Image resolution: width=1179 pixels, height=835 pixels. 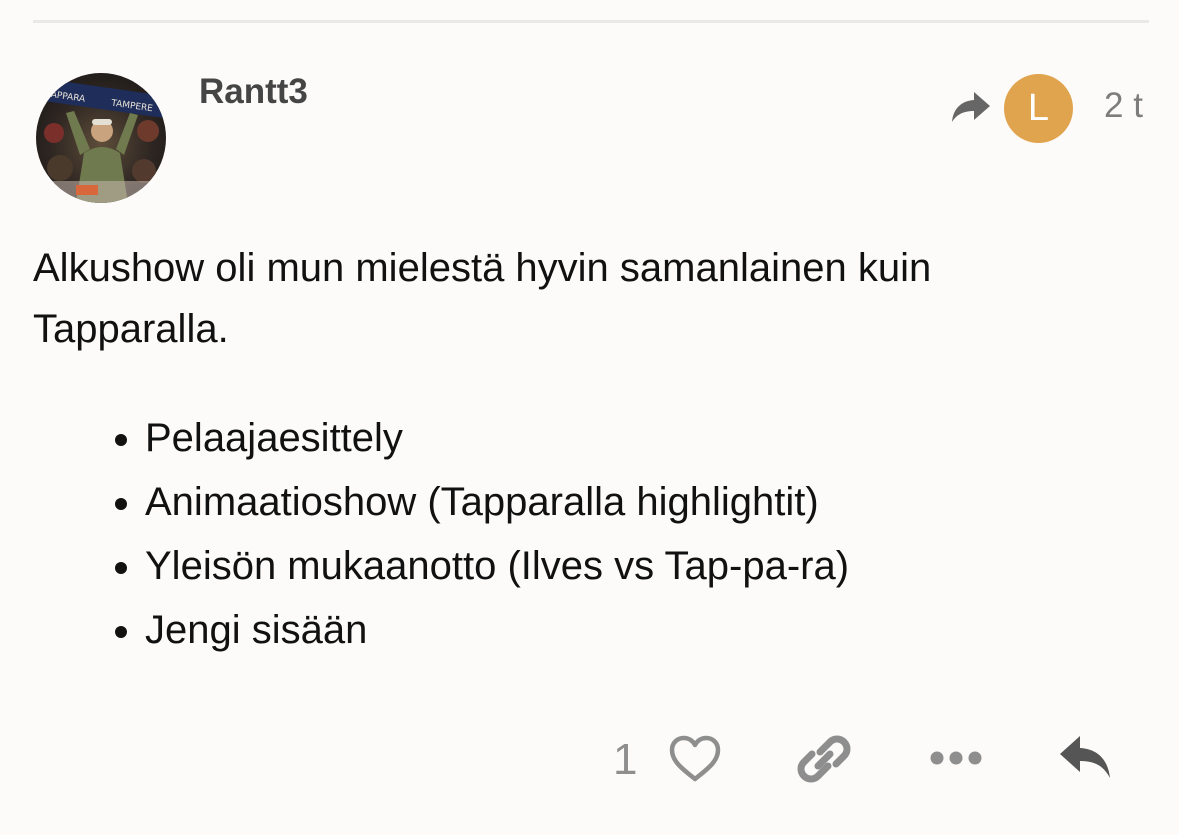 What do you see at coordinates (971, 107) in the screenshot?
I see `share-arrow-icon` at bounding box center [971, 107].